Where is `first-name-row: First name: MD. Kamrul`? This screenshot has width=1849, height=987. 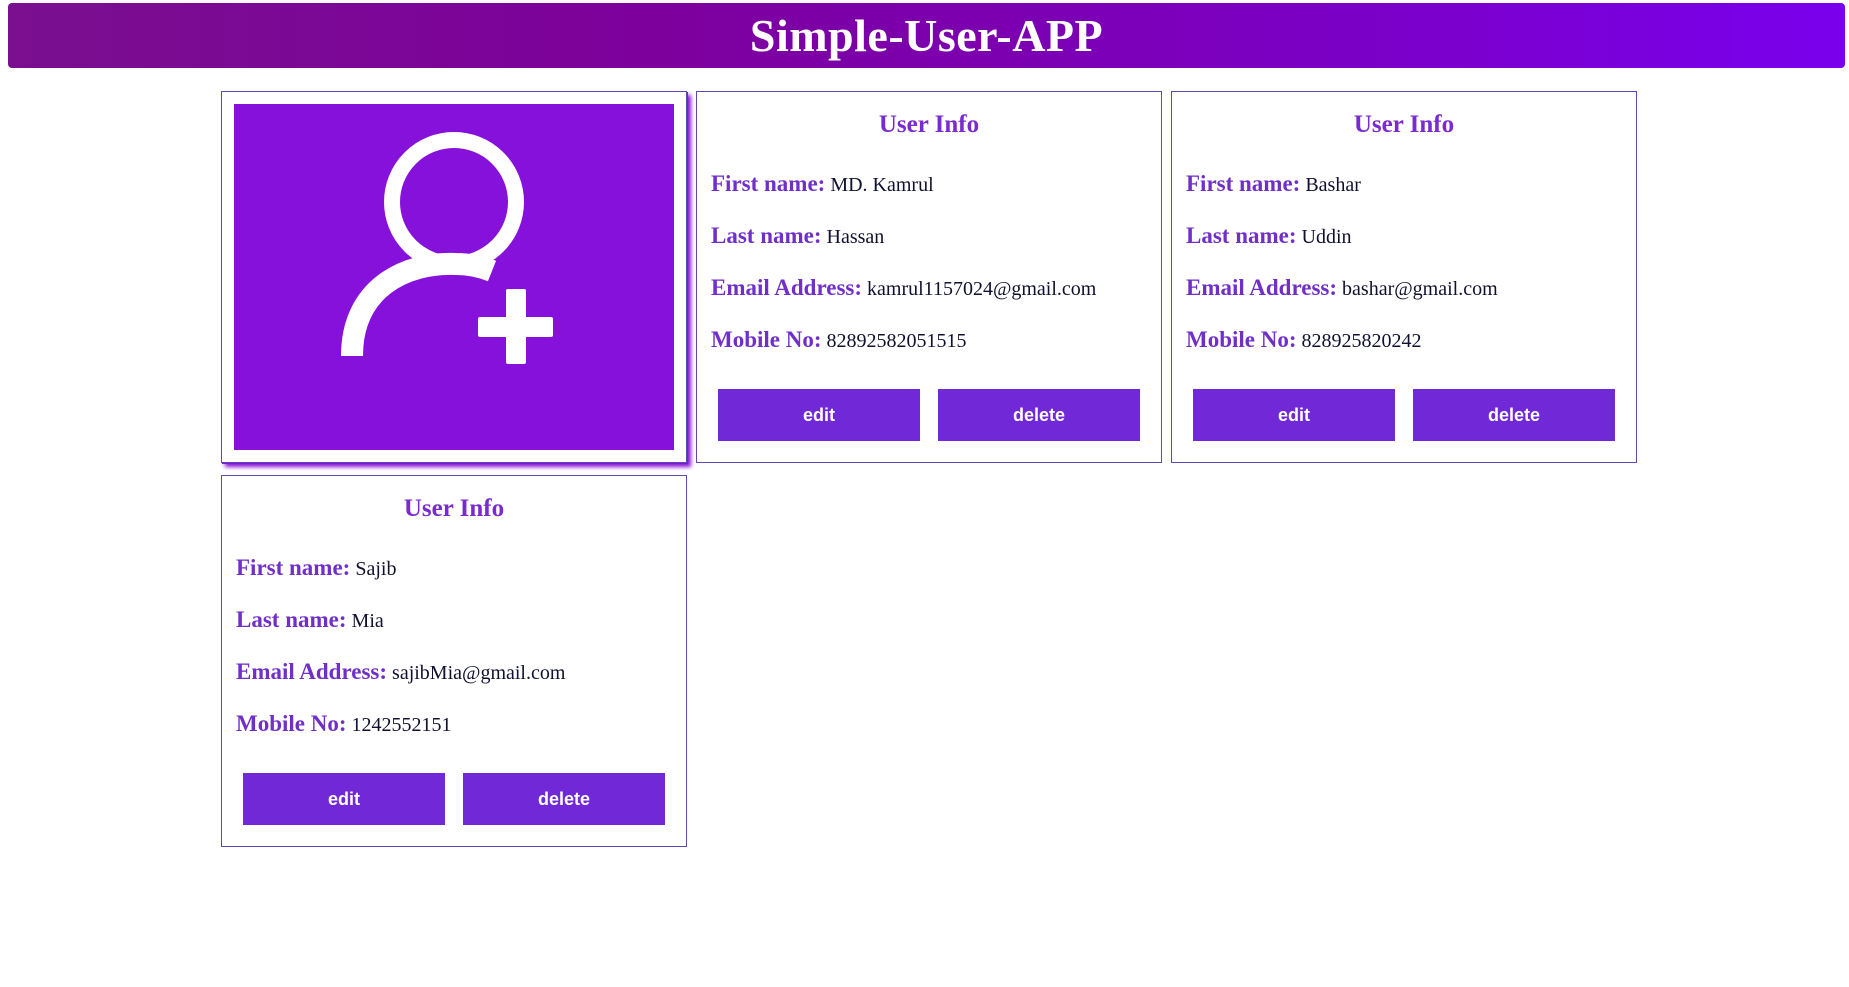
first-name-row: First name: MD. Kamrul is located at coordinates (929, 184).